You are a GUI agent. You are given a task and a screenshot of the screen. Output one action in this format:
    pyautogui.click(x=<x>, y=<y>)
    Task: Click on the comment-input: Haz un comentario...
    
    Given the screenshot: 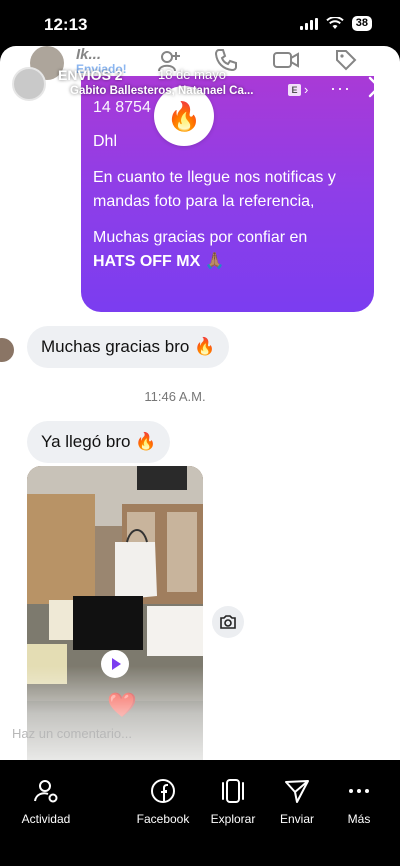 What is the action you would take?
    pyautogui.click(x=72, y=733)
    